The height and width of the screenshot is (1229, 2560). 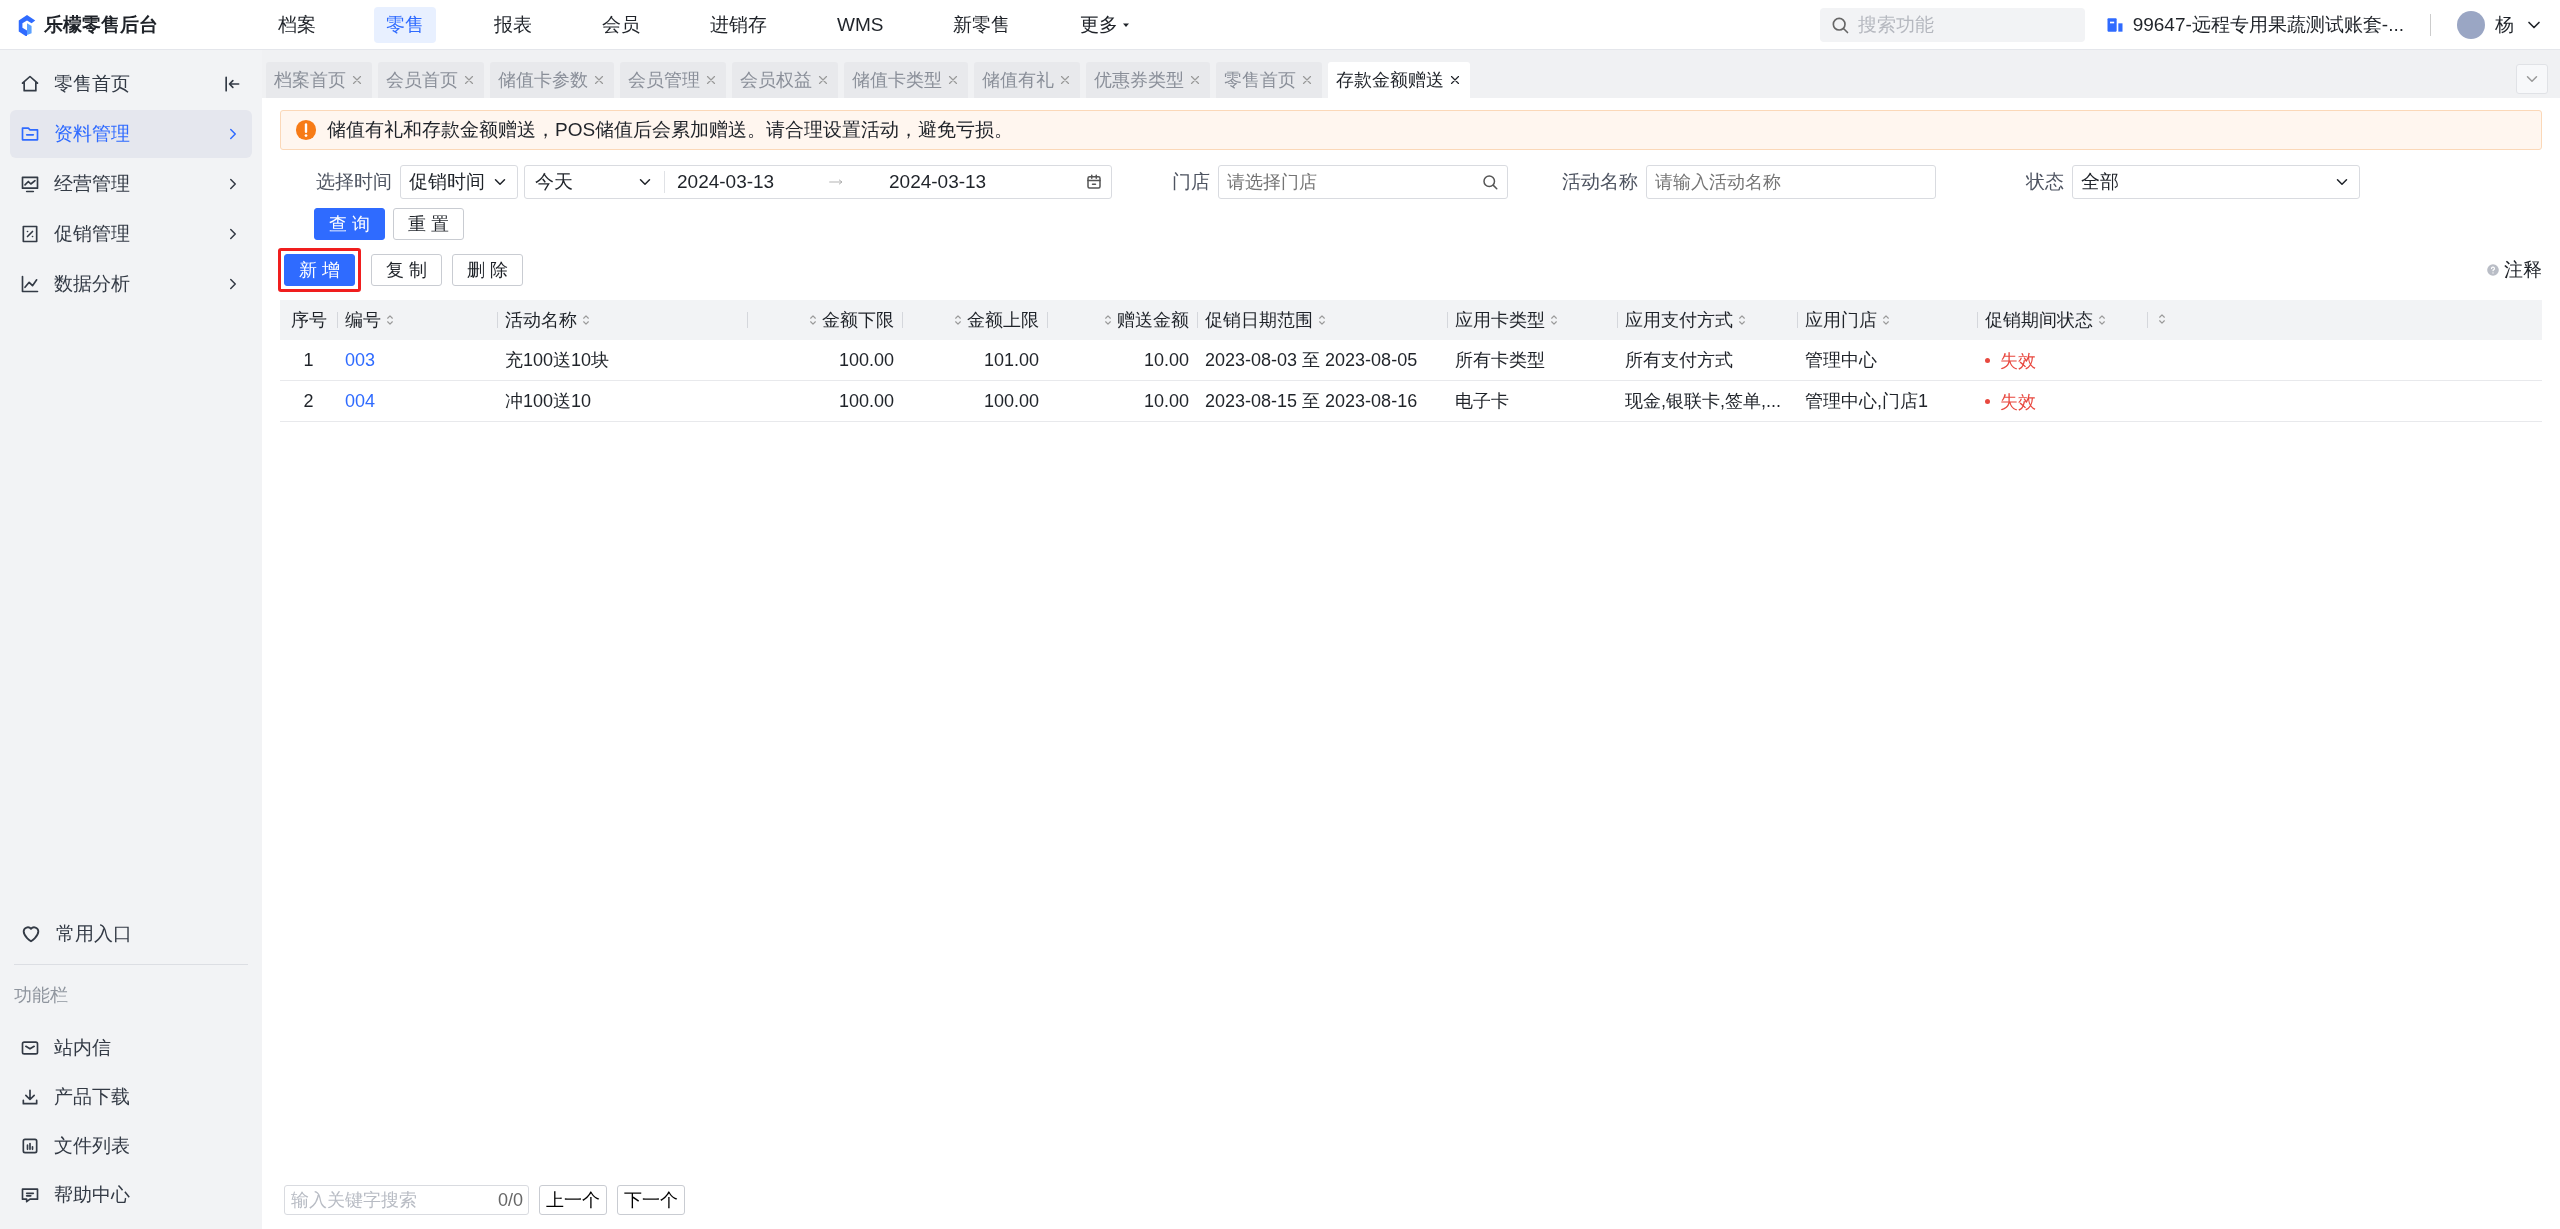 What do you see at coordinates (1011, 359) in the screenshot?
I see `table-cell: 101.00` at bounding box center [1011, 359].